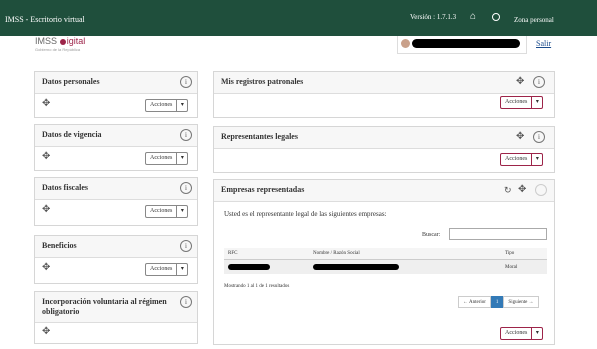 The image size is (597, 349). What do you see at coordinates (521, 302) in the screenshot?
I see `pager-next-button: Siguiente →` at bounding box center [521, 302].